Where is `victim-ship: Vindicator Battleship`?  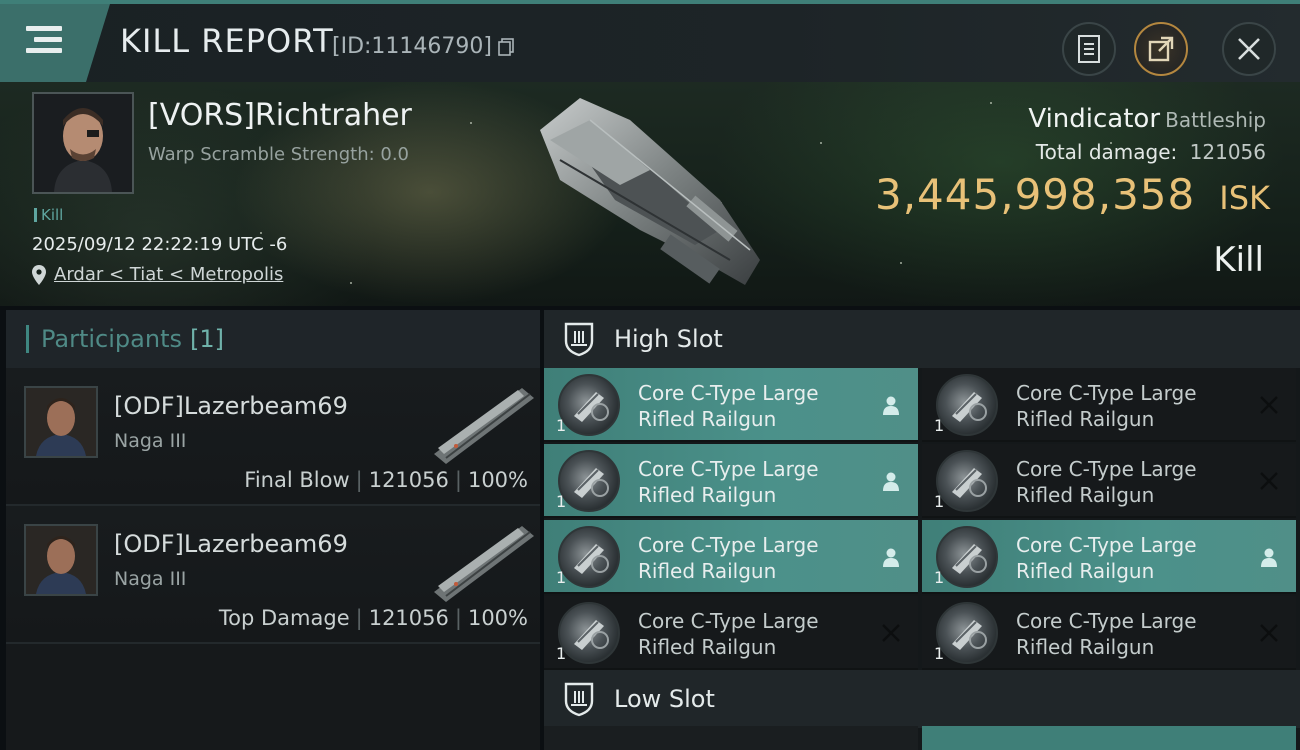 victim-ship: Vindicator Battleship is located at coordinates (1147, 119).